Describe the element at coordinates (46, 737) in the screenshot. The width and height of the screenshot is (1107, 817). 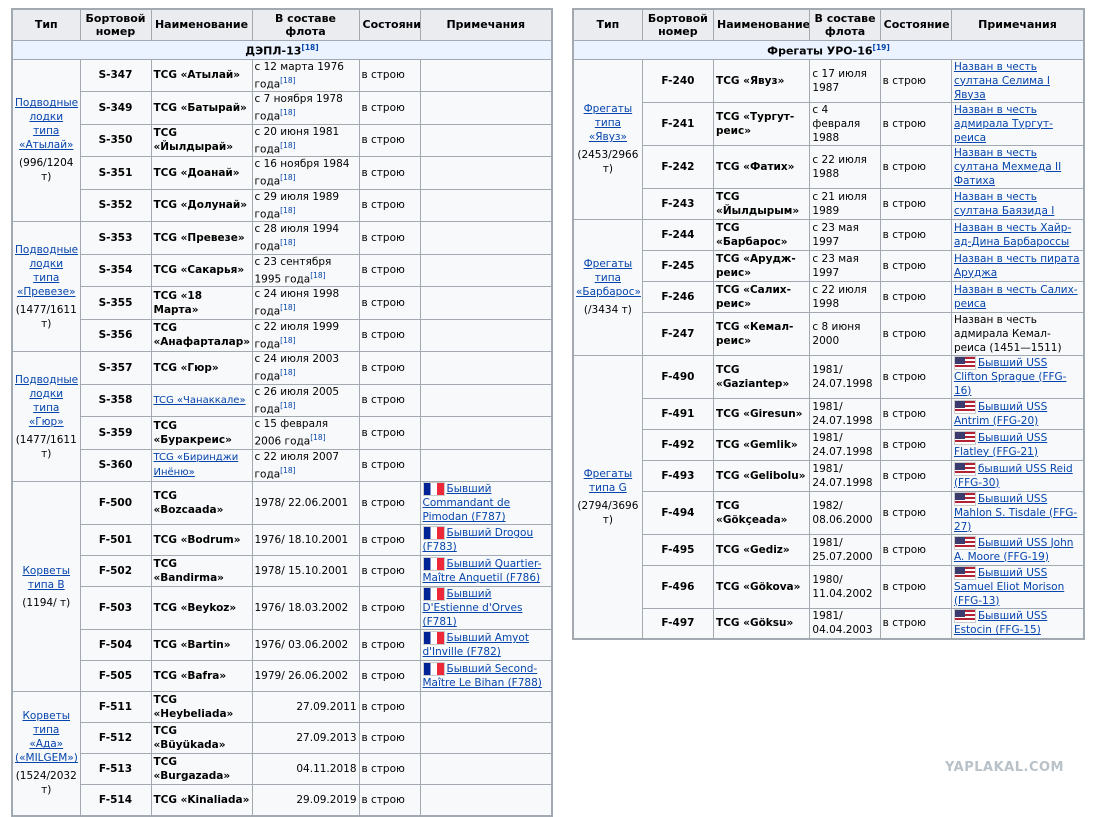
I see `ship-type-link: Корветы типа «Ада» («MILGEM»)` at that location.